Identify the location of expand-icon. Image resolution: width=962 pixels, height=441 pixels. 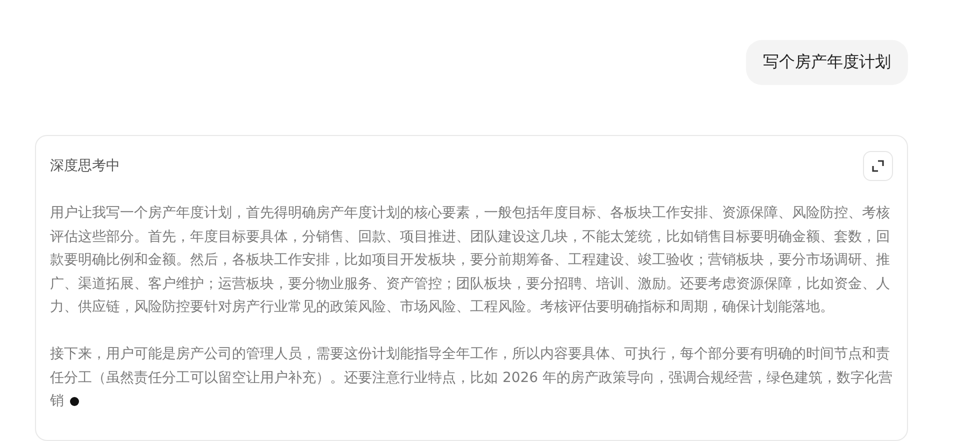
(878, 166).